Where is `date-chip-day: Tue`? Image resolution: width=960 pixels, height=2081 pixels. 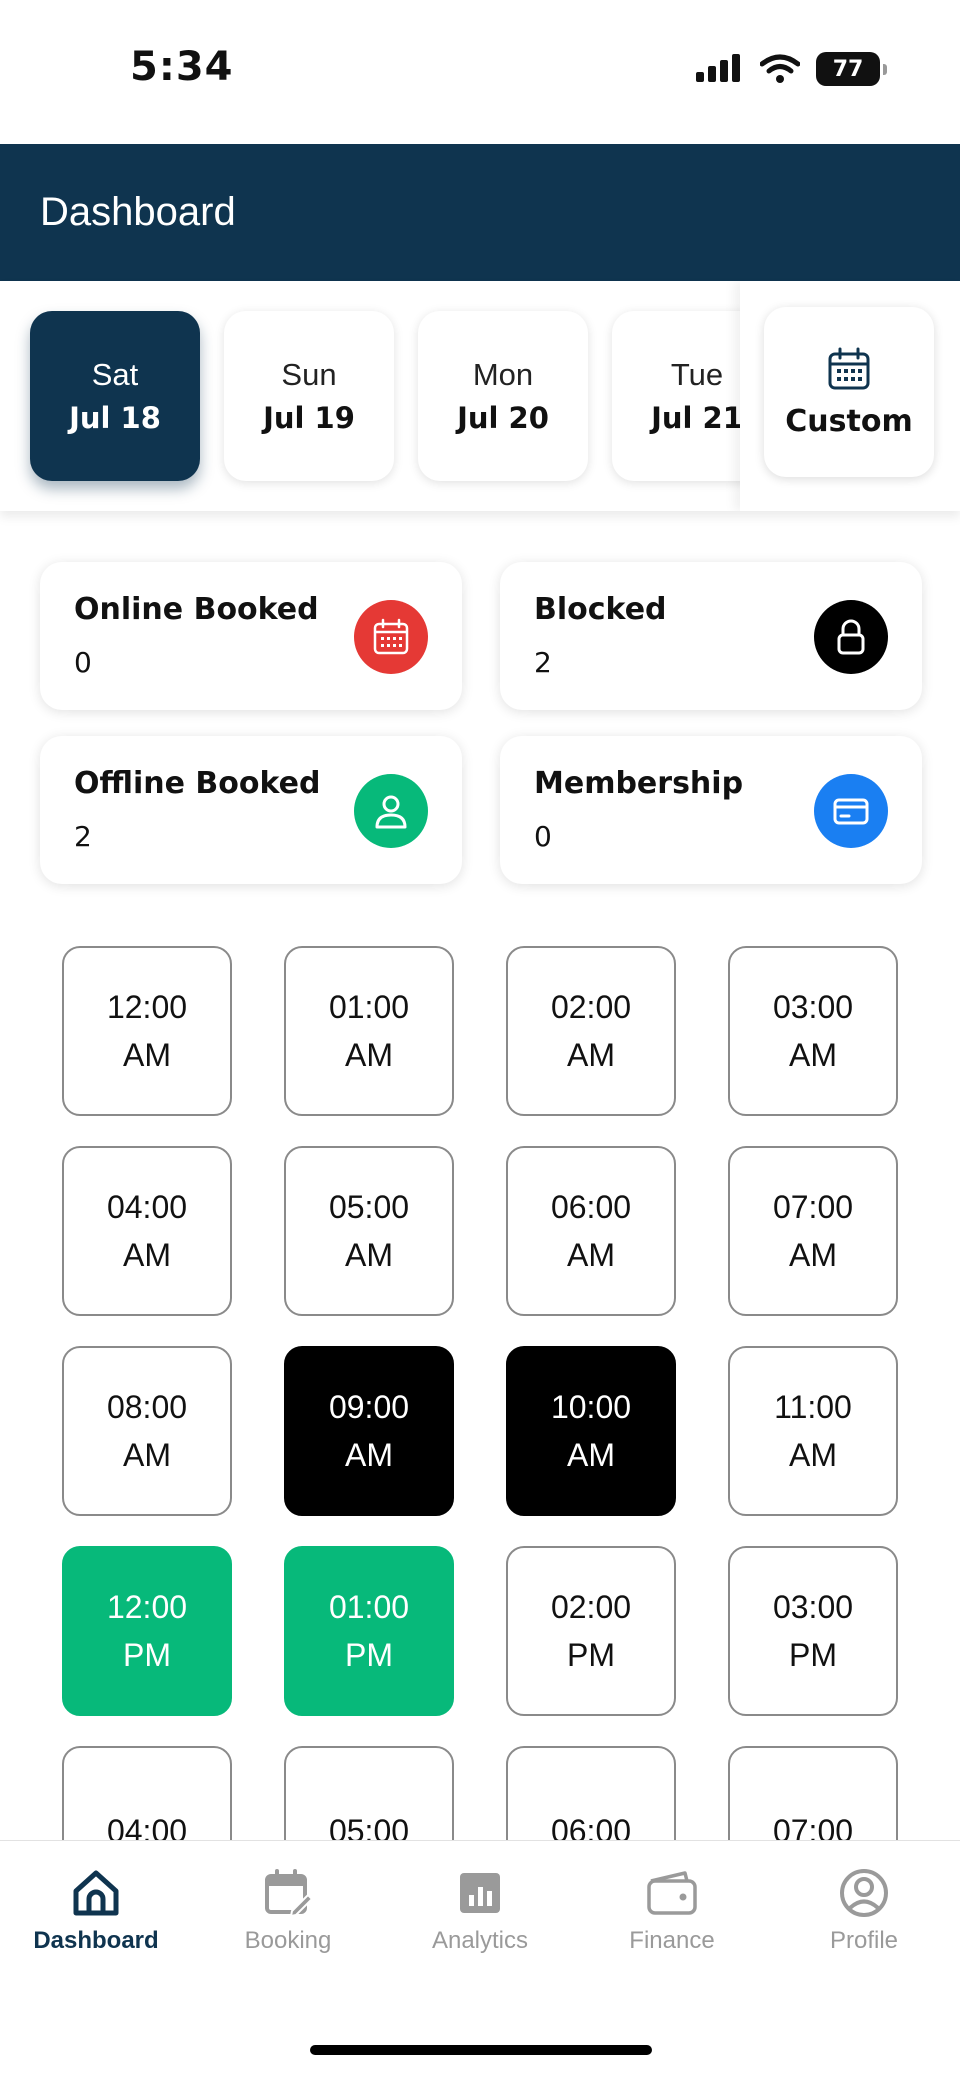
date-chip-day: Tue is located at coordinates (697, 374).